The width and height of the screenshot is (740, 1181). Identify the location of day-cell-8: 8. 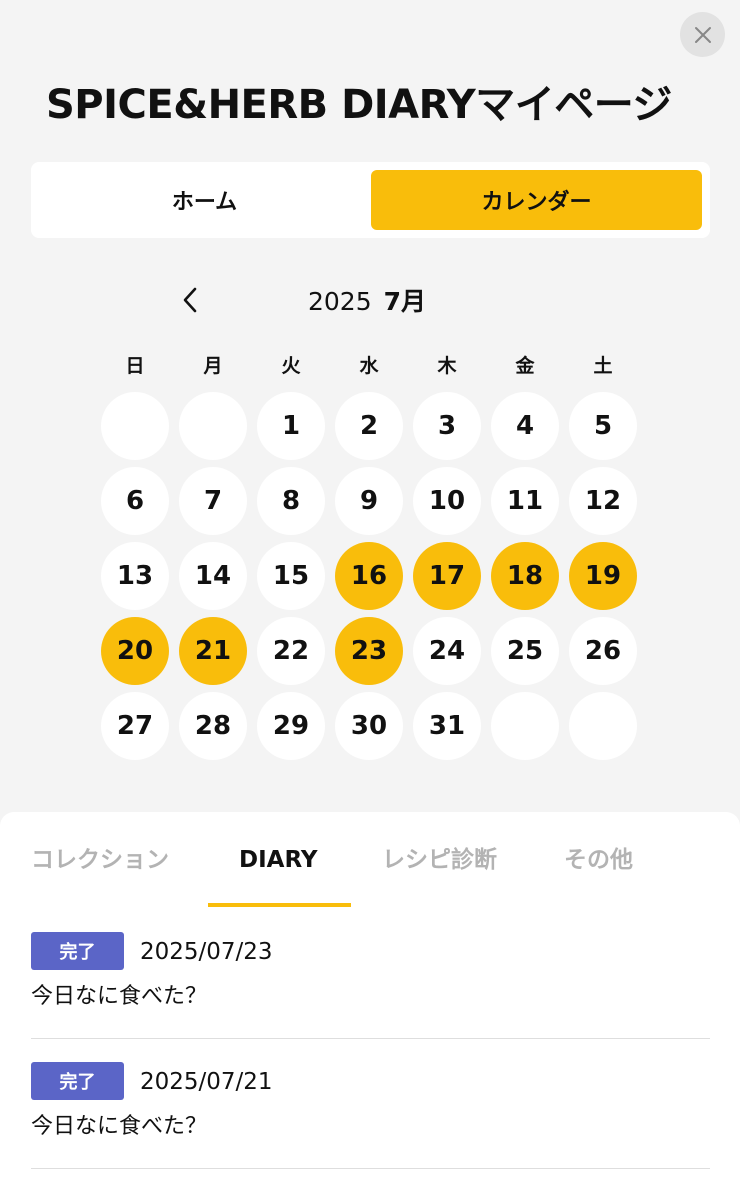
(291, 501).